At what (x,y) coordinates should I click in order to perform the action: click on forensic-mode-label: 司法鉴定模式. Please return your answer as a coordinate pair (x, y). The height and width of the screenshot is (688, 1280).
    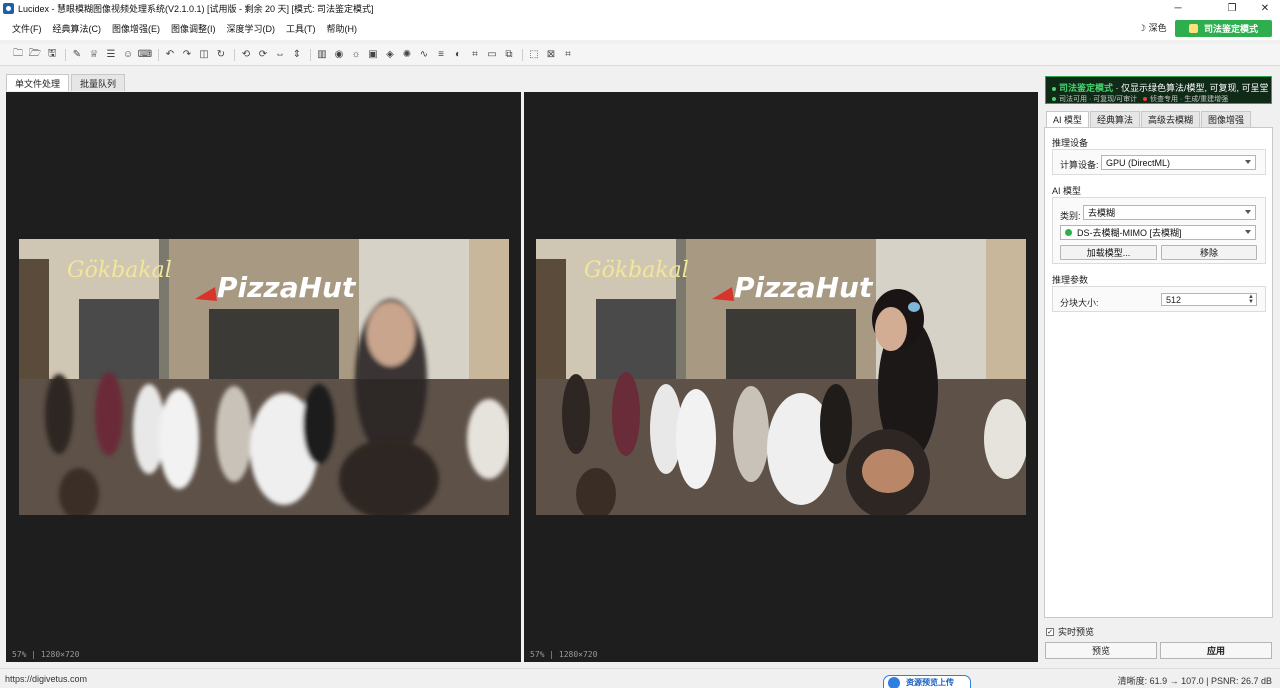
    Looking at the image, I should click on (1230, 29).